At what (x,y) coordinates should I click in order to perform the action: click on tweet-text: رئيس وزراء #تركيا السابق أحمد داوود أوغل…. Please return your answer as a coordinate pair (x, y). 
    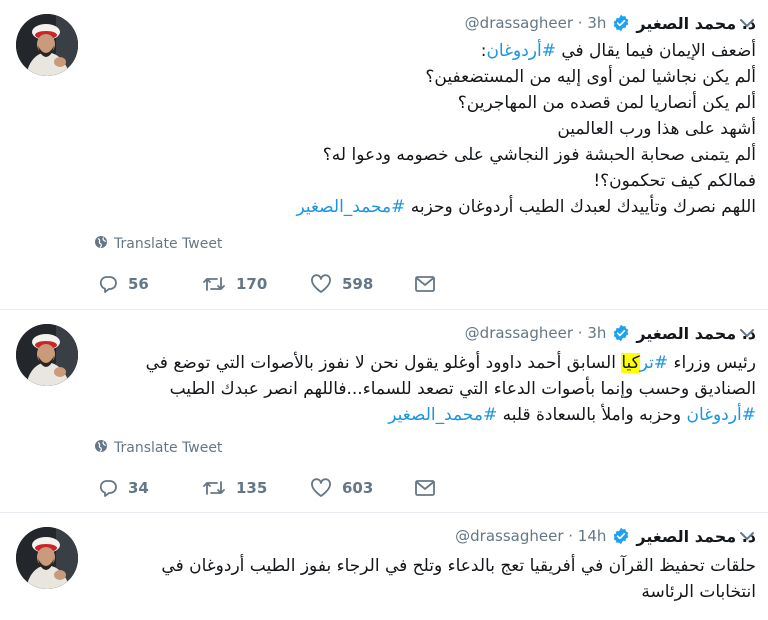
    Looking at the image, I should click on (423, 389).